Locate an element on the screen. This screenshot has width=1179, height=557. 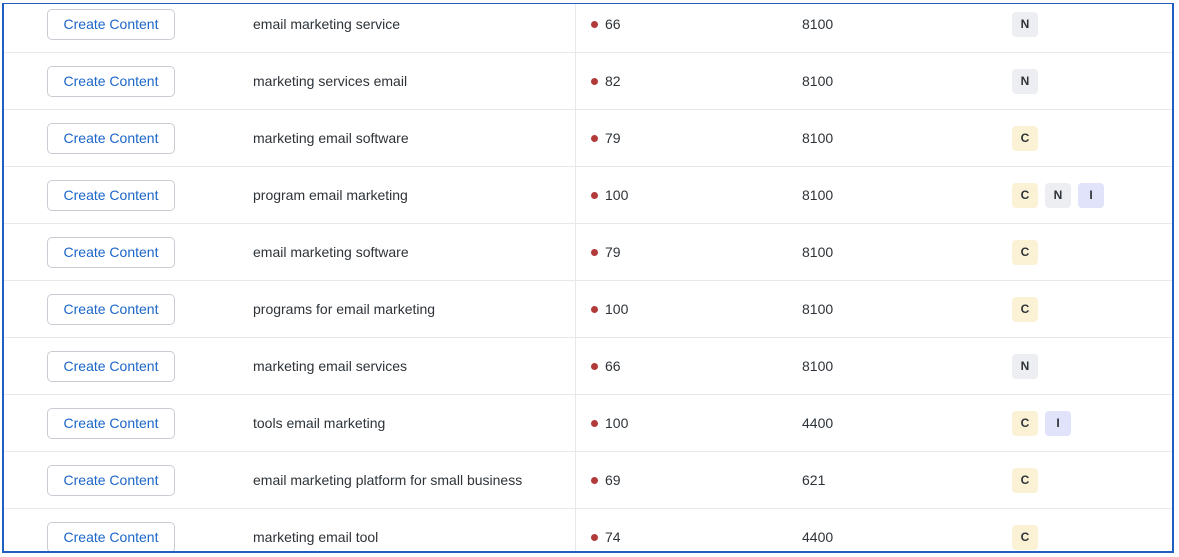
keyword-text: marketing email tool is located at coordinates (316, 537).